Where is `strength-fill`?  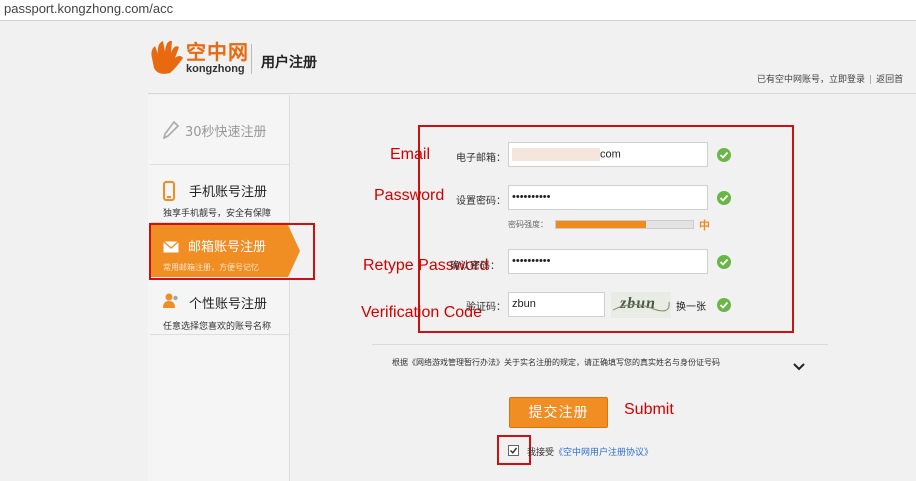
strength-fill is located at coordinates (601, 224).